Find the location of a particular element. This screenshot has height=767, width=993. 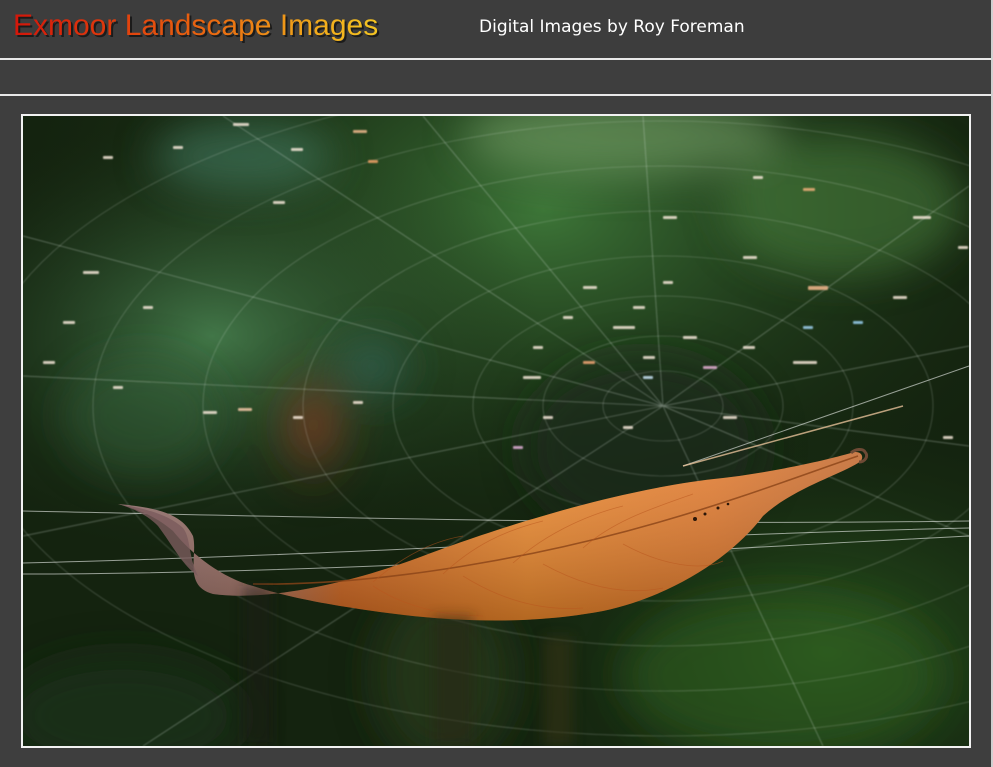

site-subtitle: Digital Images by Roy Foreman is located at coordinates (612, 27).